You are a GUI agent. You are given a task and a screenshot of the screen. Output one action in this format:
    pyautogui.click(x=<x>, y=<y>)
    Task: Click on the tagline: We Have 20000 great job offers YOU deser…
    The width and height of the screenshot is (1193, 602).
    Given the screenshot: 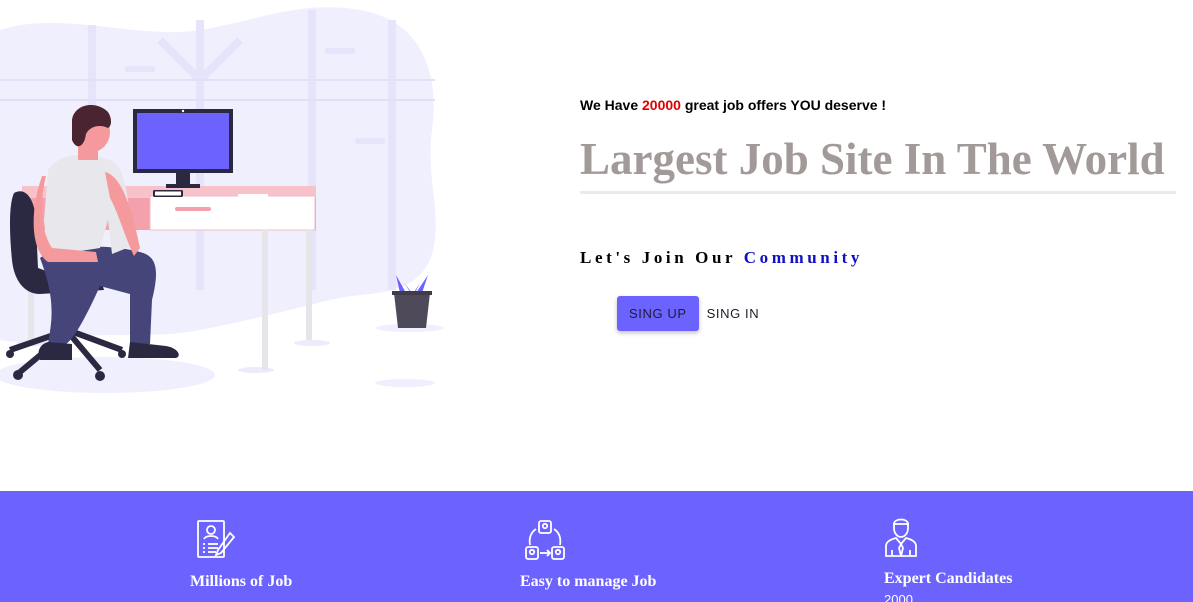 What is the action you would take?
    pyautogui.click(x=880, y=105)
    